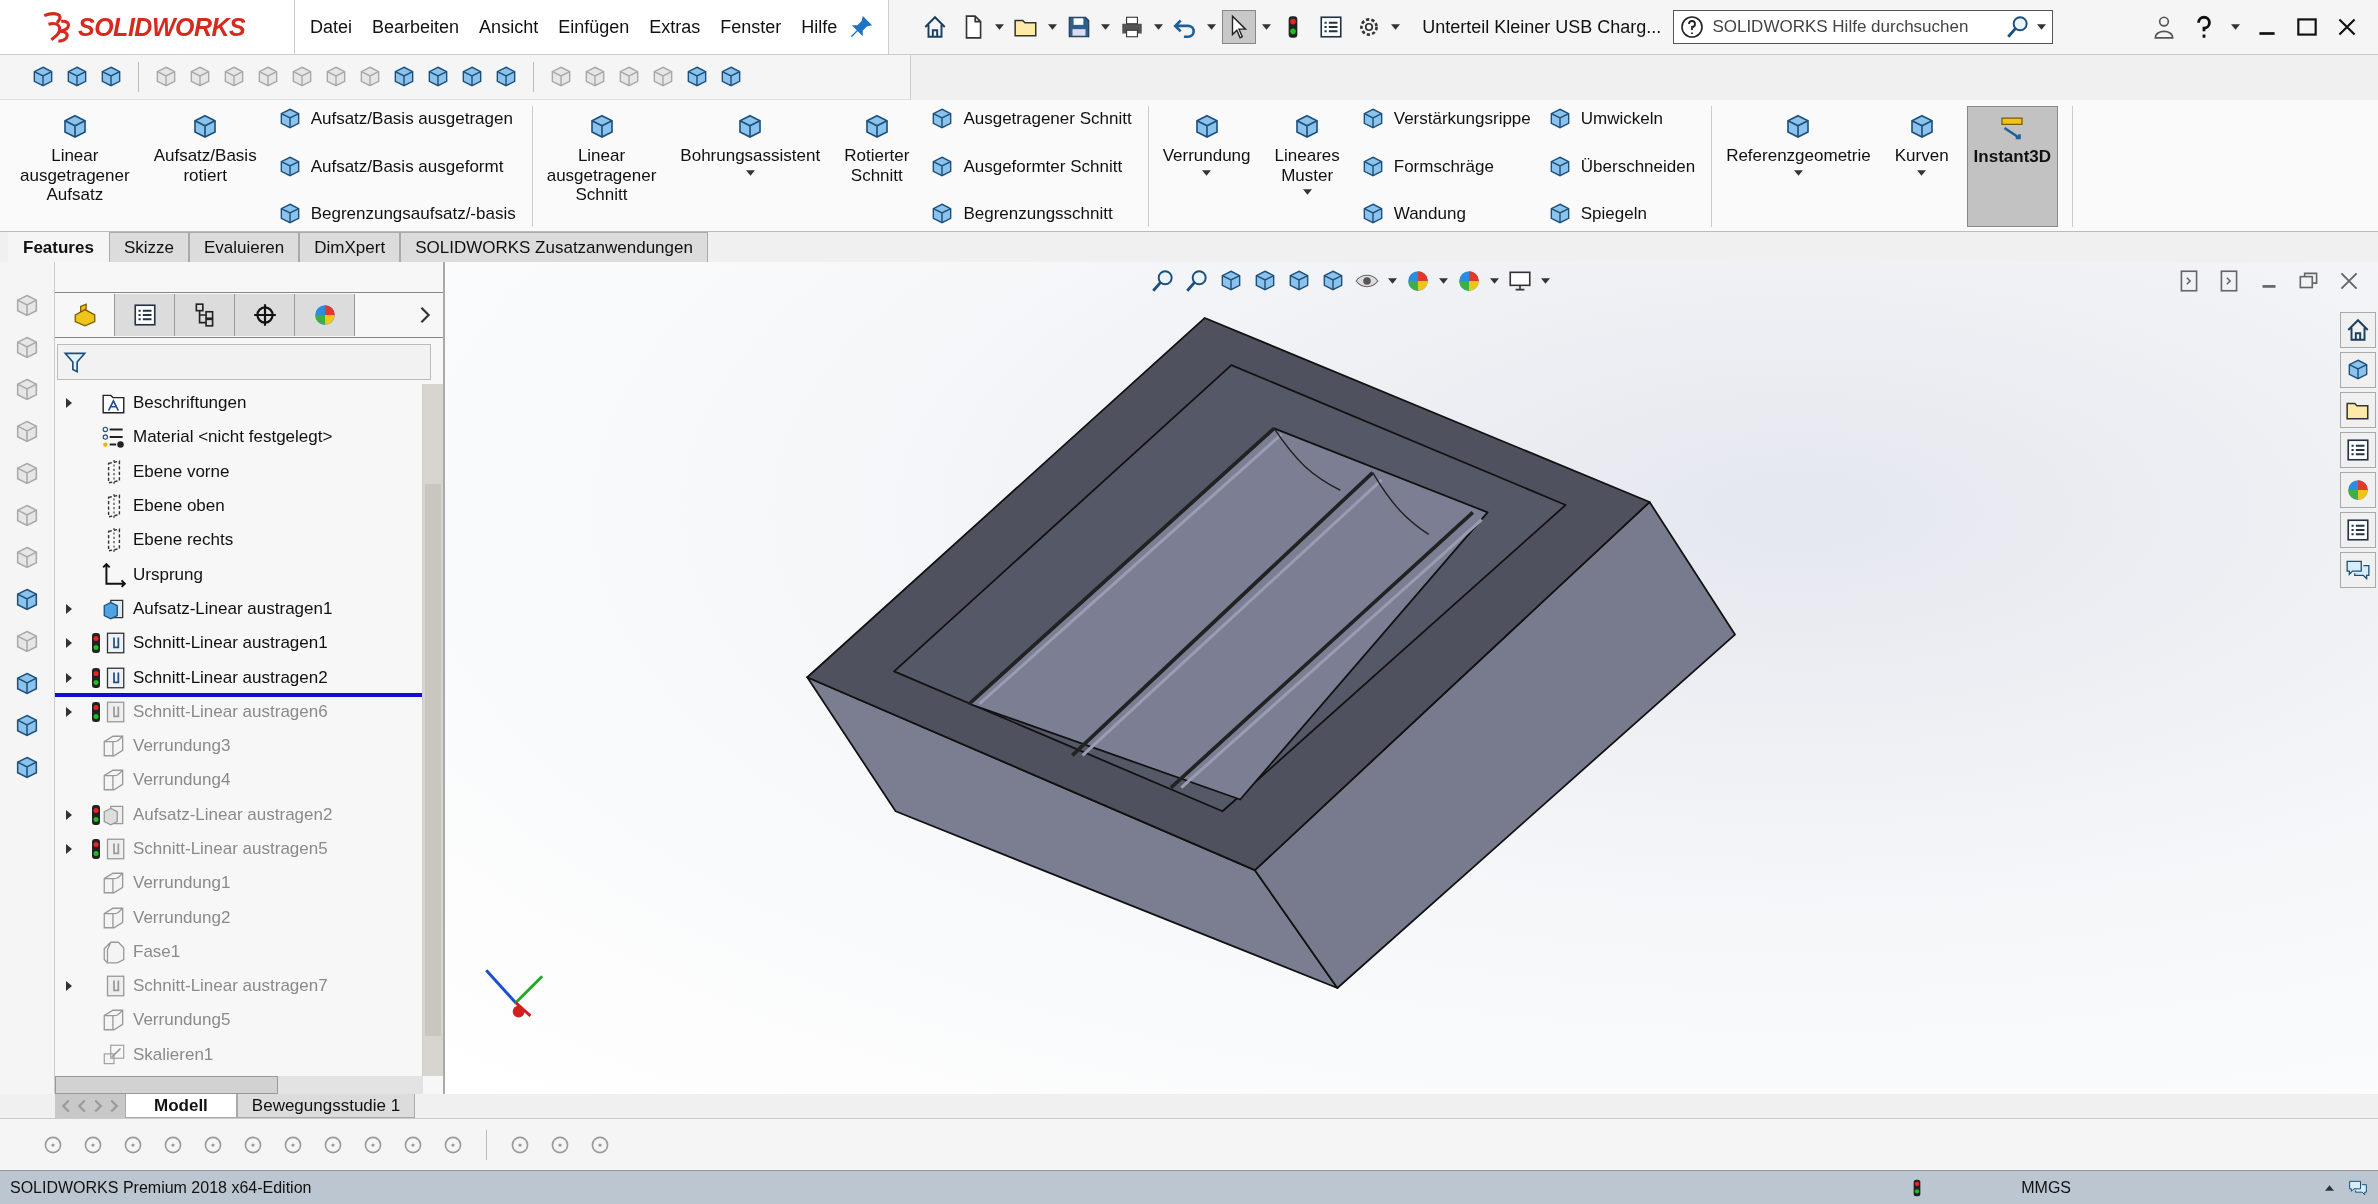  What do you see at coordinates (244, 362) in the screenshot?
I see `filter-field` at bounding box center [244, 362].